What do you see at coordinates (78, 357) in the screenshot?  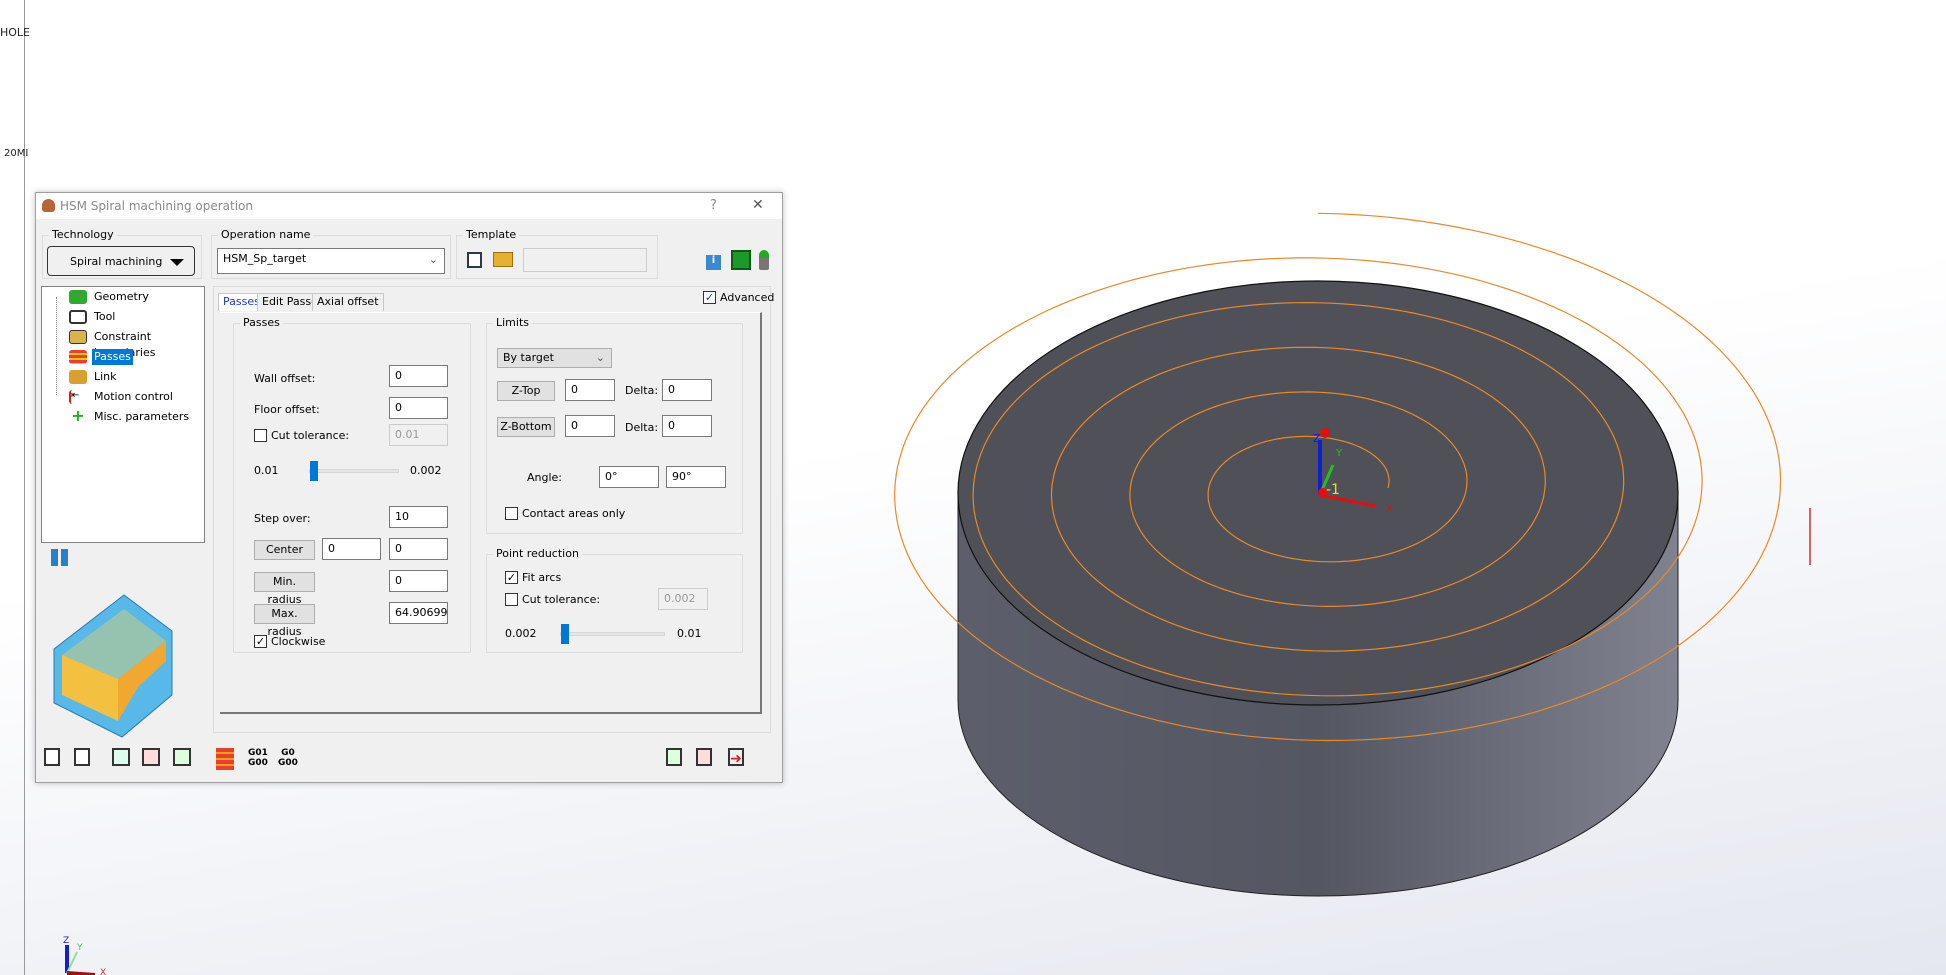 I see `passes-icon` at bounding box center [78, 357].